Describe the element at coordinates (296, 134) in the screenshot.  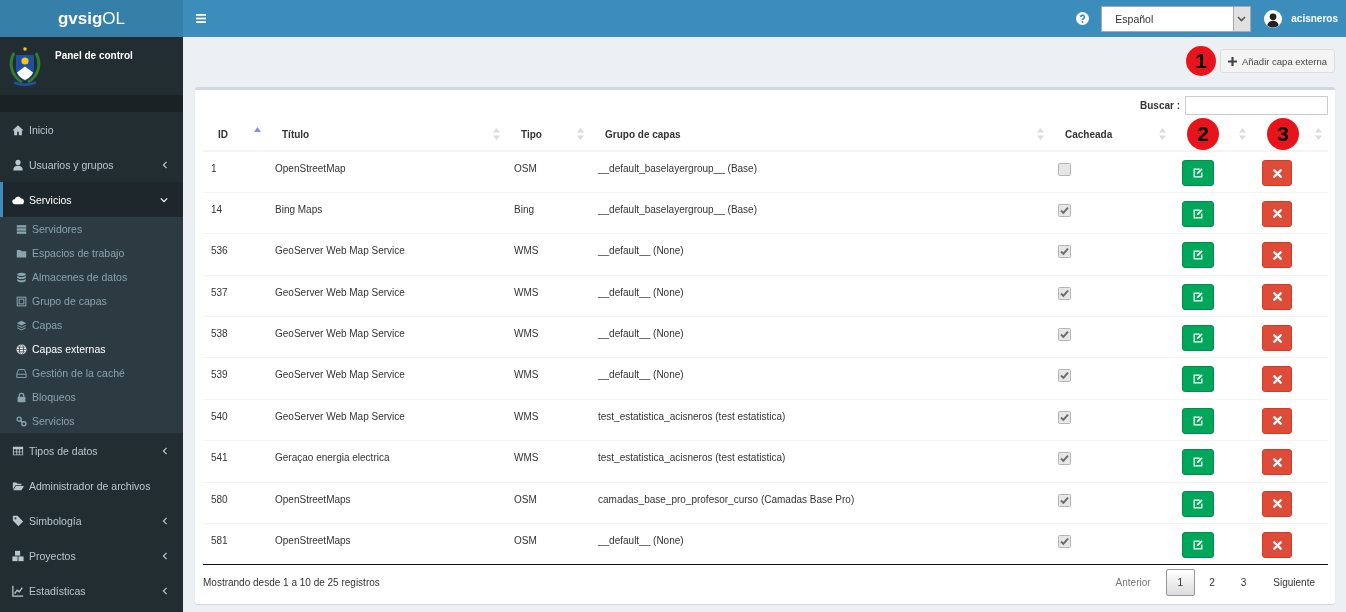
I see `column-header: Título` at that location.